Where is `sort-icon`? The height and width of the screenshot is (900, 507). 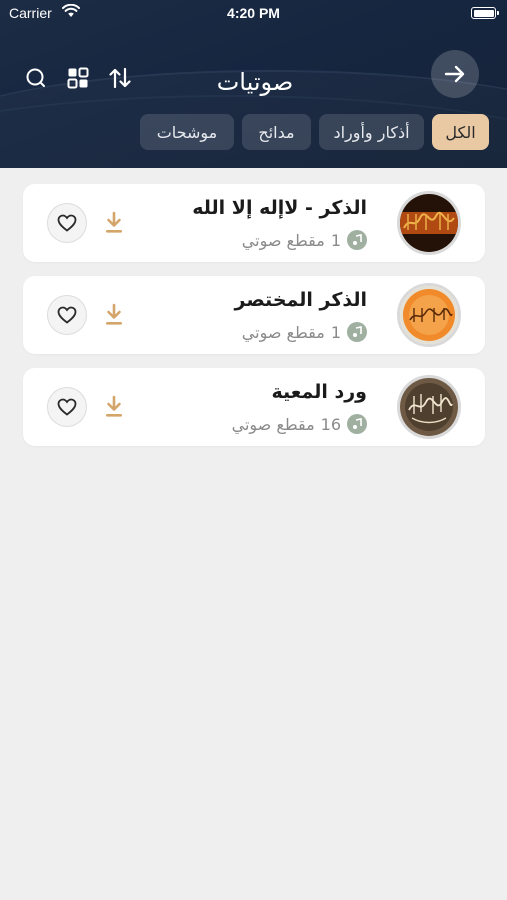 sort-icon is located at coordinates (120, 78).